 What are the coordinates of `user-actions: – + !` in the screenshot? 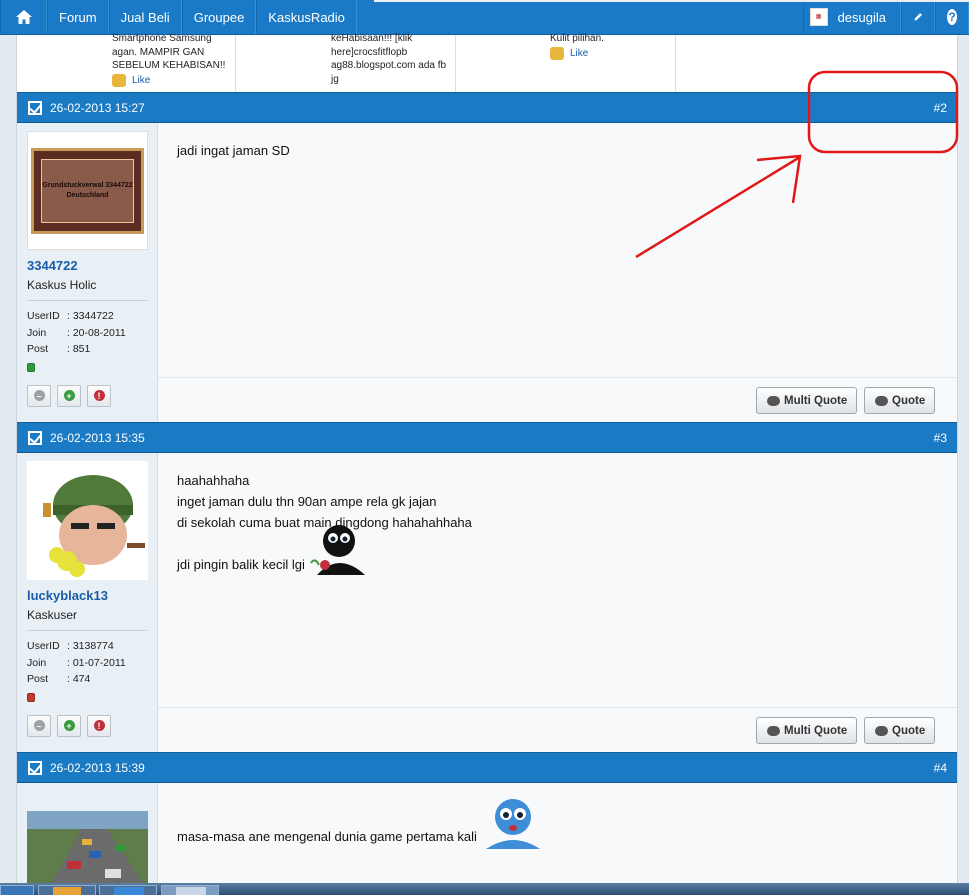 It's located at (87, 395).